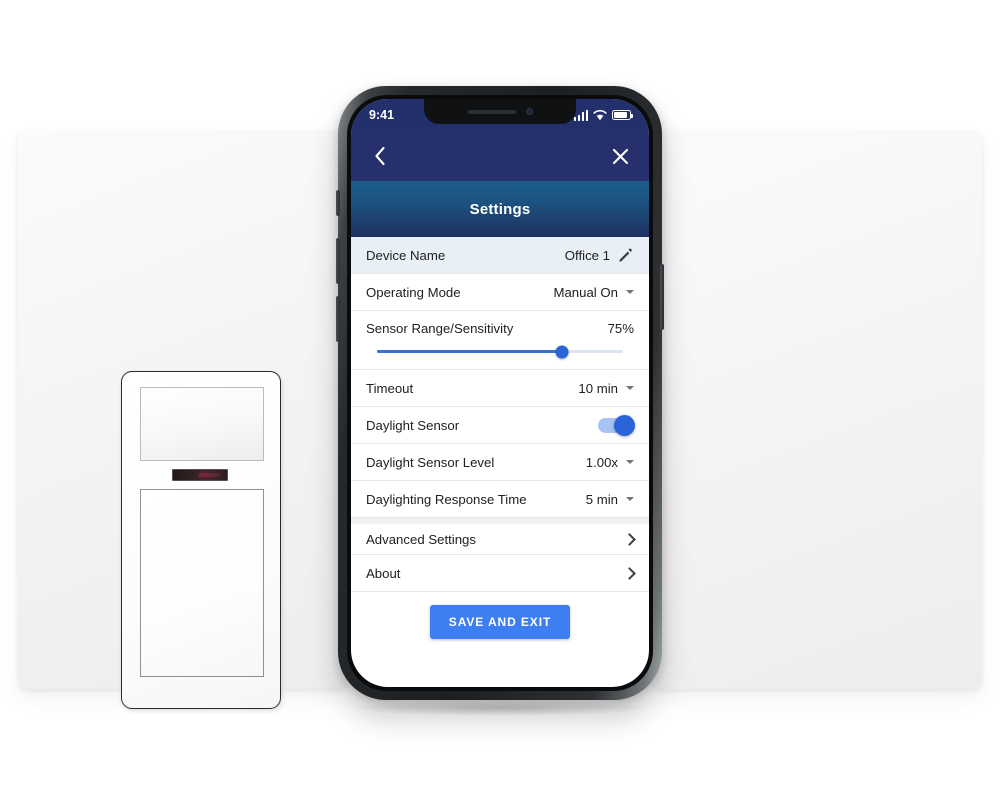  What do you see at coordinates (500, 573) in the screenshot?
I see `setting-row-about: About` at bounding box center [500, 573].